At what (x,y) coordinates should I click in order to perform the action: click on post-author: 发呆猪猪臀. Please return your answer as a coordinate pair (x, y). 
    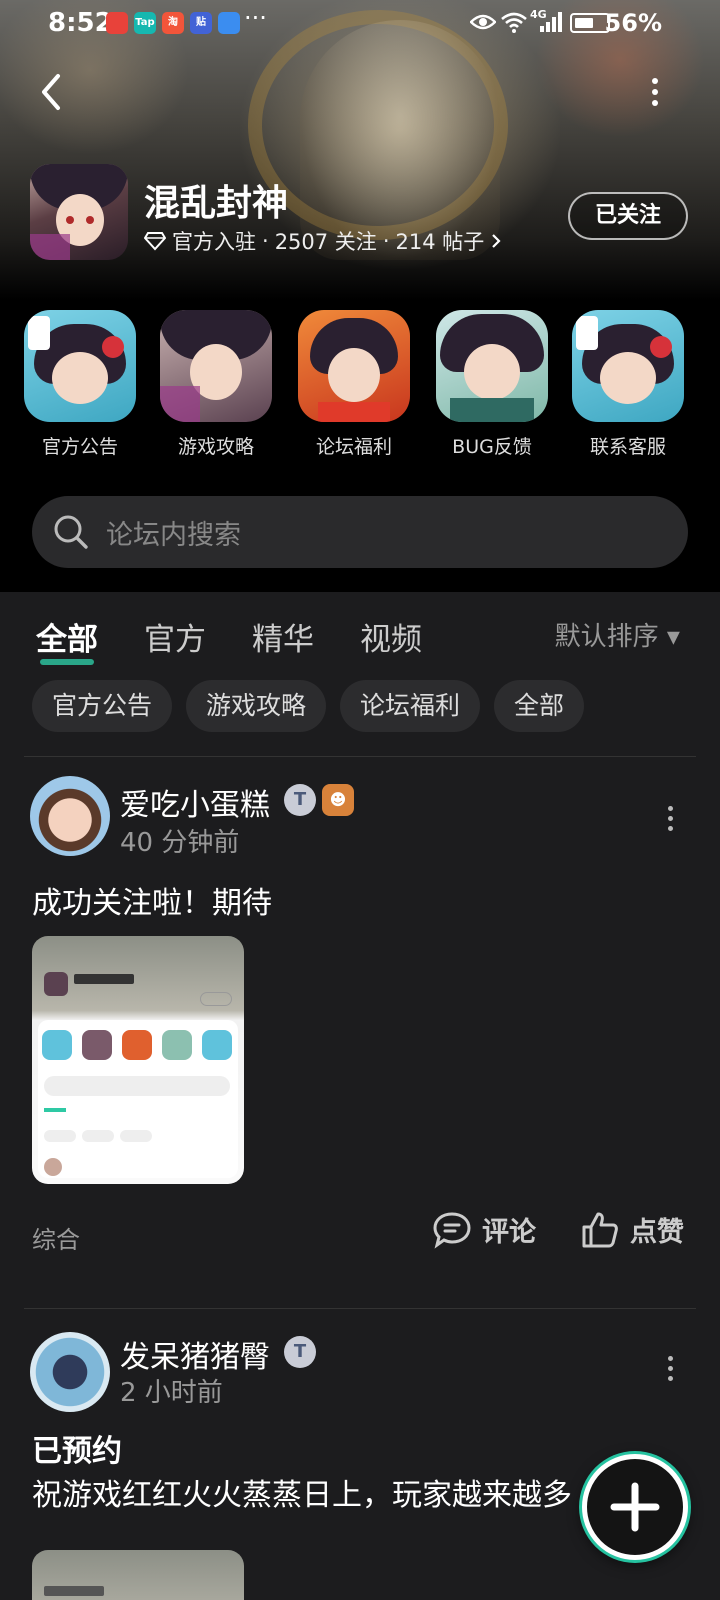
    Looking at the image, I should click on (195, 1354).